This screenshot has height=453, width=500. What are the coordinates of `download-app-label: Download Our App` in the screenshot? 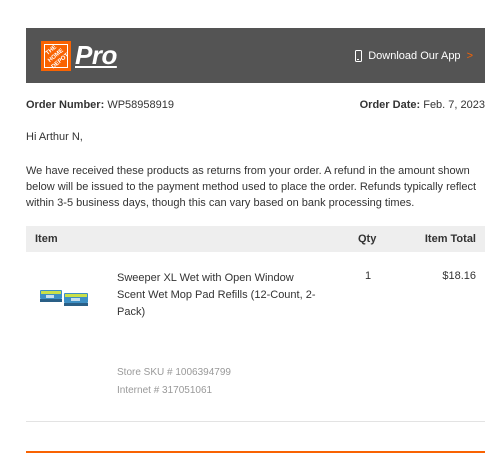 It's located at (414, 55).